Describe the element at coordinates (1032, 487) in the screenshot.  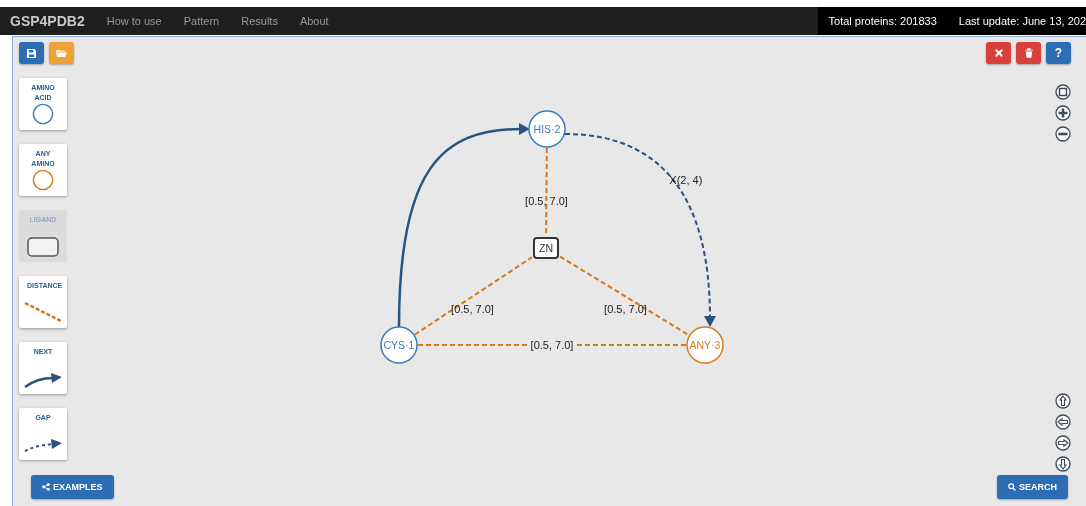
I see `search-button: SEARCH` at that location.